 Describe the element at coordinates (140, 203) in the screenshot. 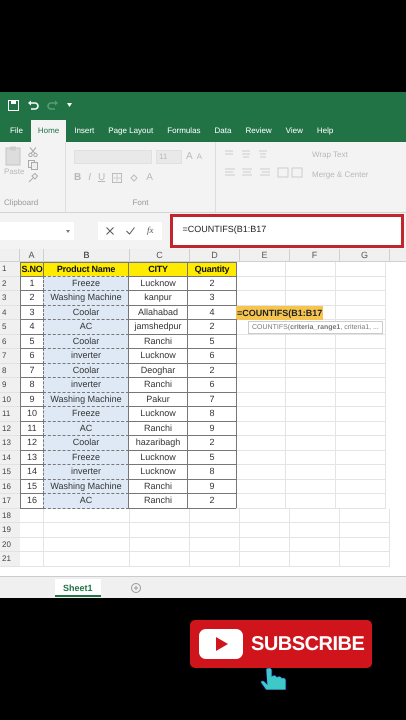

I see `group-label: Font` at that location.